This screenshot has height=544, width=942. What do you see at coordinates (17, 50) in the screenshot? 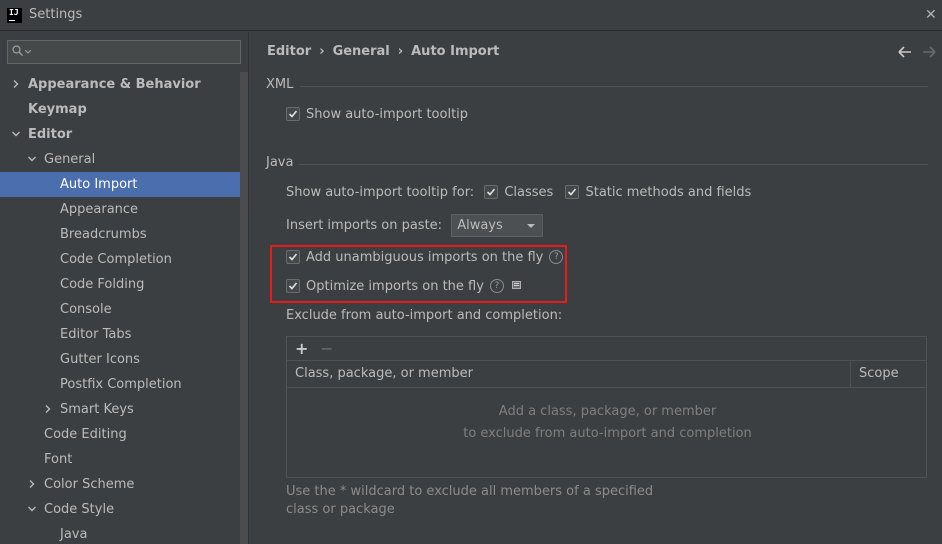
I see `search-icon` at bounding box center [17, 50].